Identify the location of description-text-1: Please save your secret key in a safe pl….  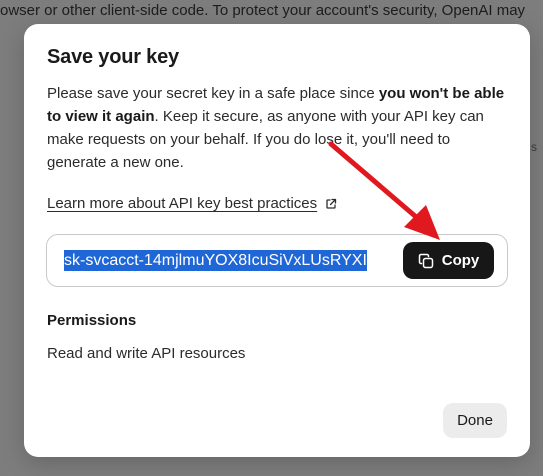
(213, 93).